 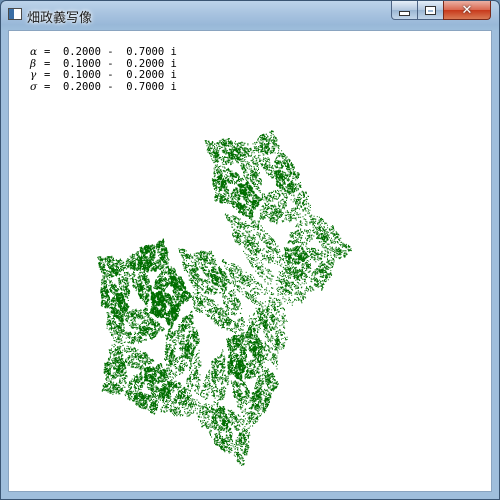 What do you see at coordinates (404, 13) in the screenshot?
I see `minimize-icon` at bounding box center [404, 13].